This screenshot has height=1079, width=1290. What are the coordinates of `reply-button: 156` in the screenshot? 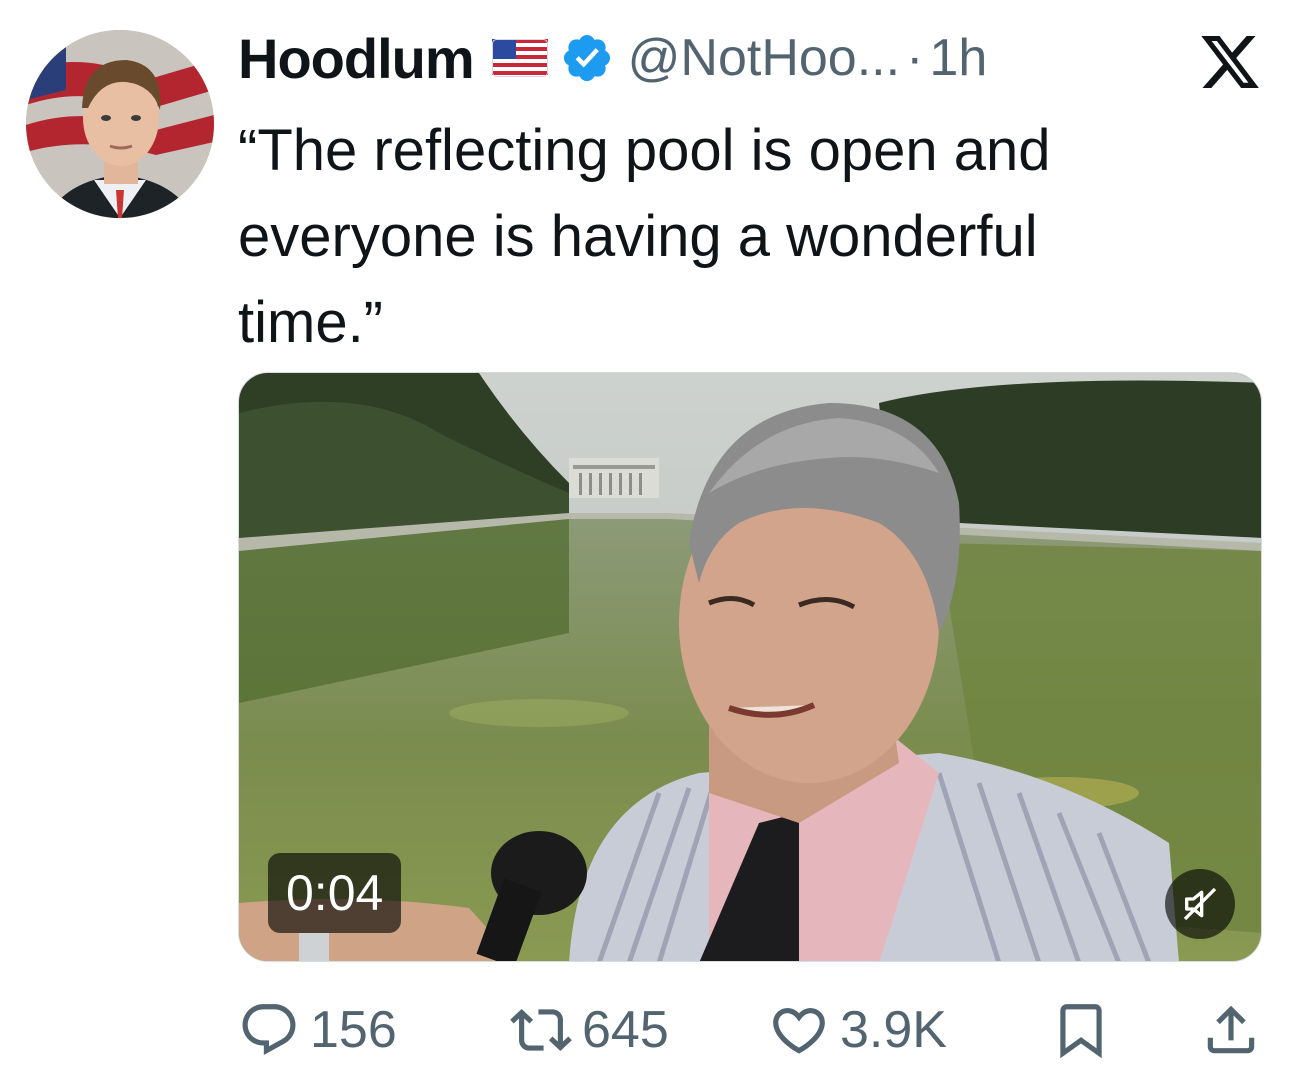 It's located at (317, 1030).